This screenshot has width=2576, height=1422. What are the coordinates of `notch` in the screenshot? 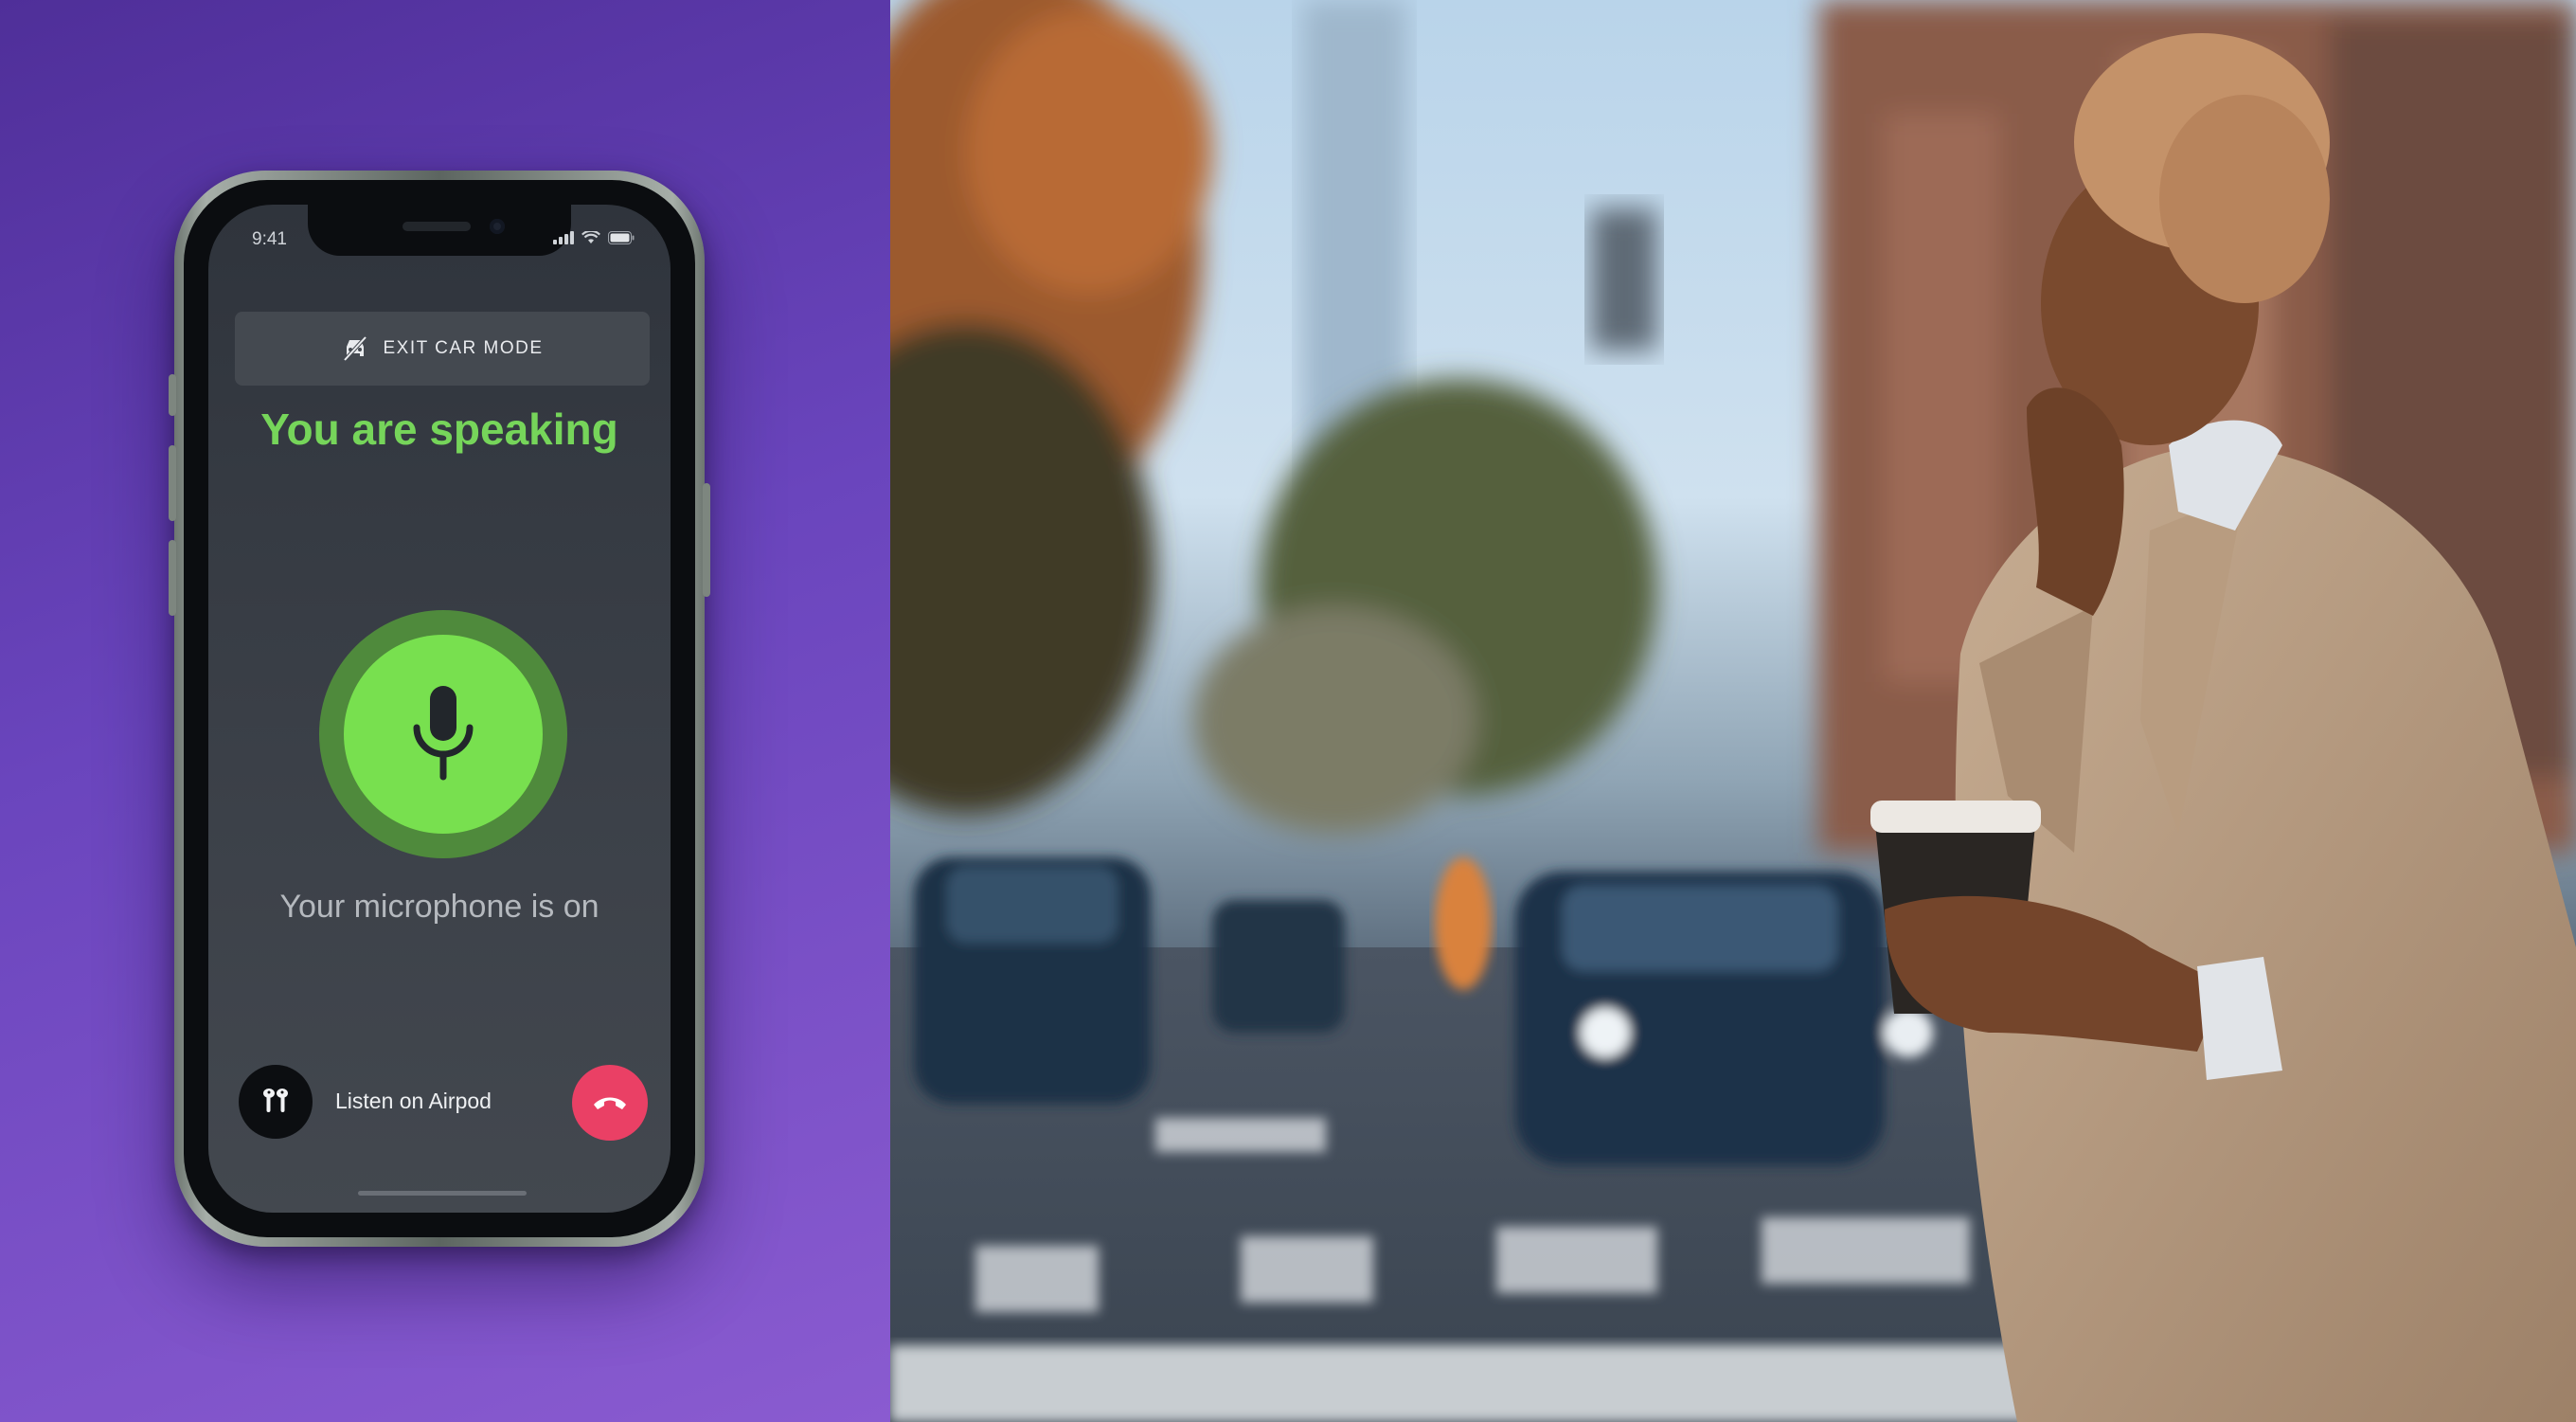 It's located at (439, 230).